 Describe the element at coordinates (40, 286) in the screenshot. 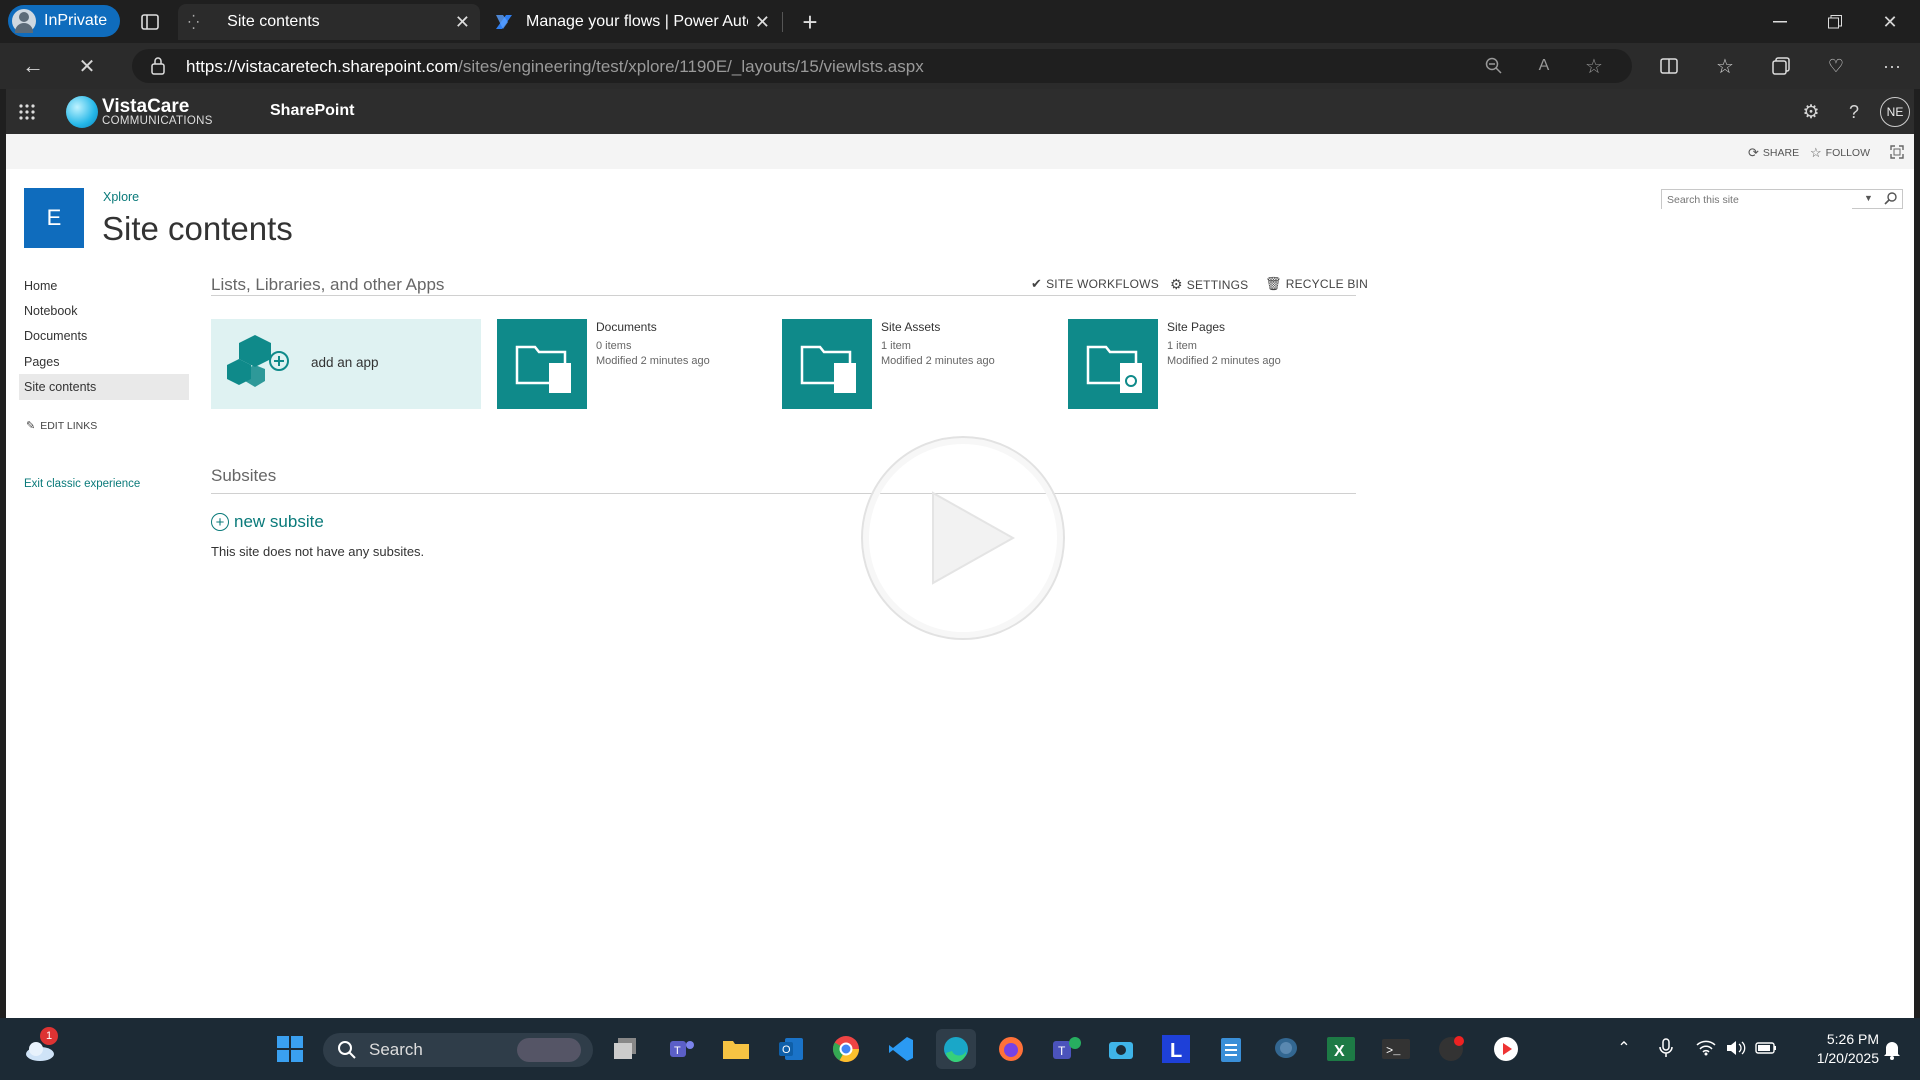

I see `nav-home: Home` at that location.